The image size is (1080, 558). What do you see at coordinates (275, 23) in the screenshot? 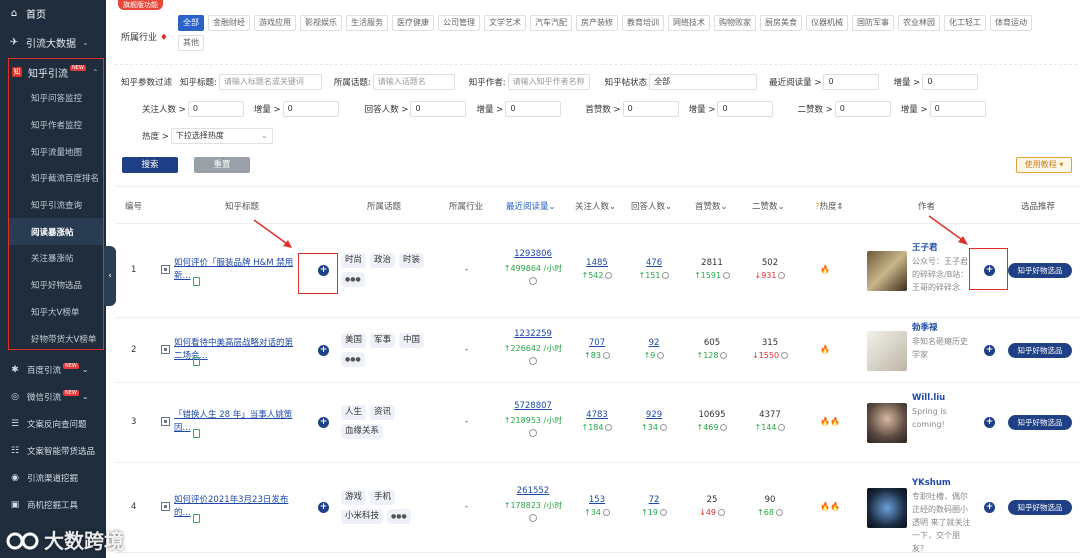
I see `industry-chip: 游戏应用` at bounding box center [275, 23].